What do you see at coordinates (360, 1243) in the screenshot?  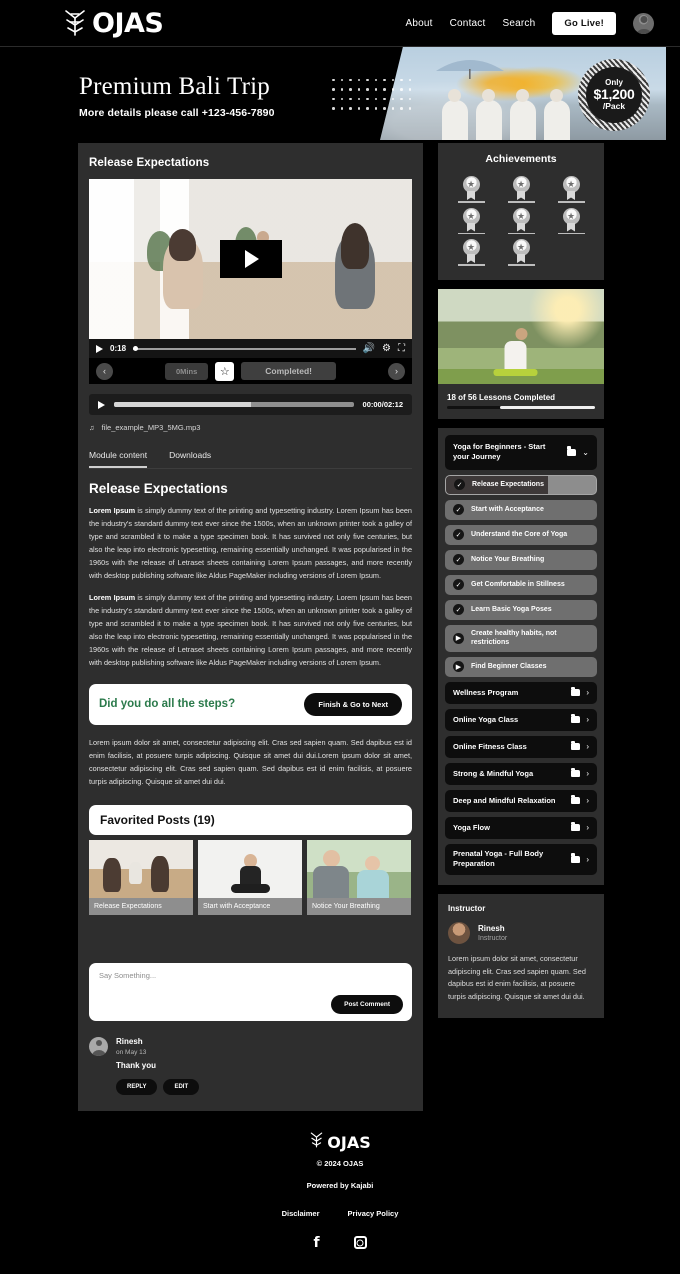 I see `instagram-icon` at bounding box center [360, 1243].